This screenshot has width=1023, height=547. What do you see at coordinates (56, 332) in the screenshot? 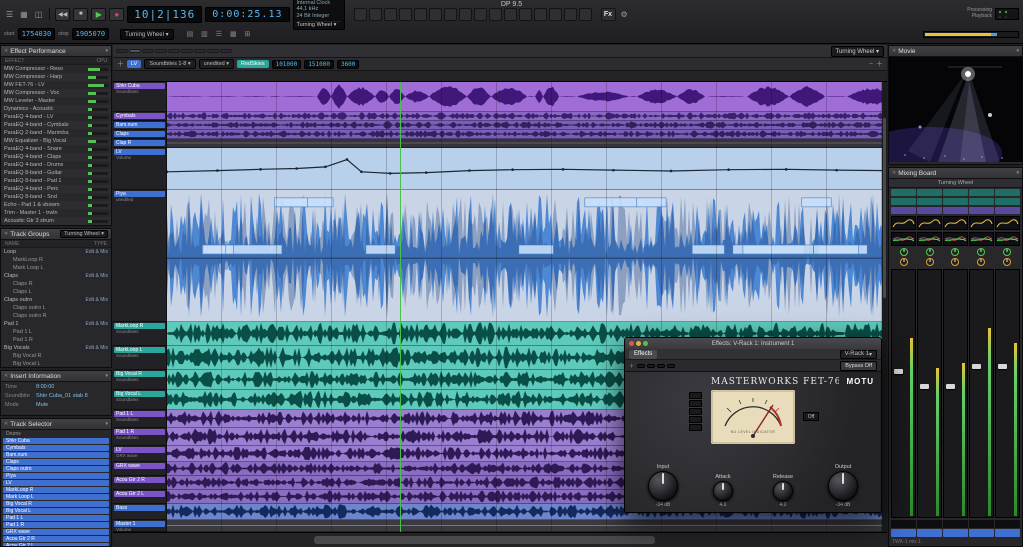
I see `group-row: Pad 1 L` at bounding box center [56, 332].